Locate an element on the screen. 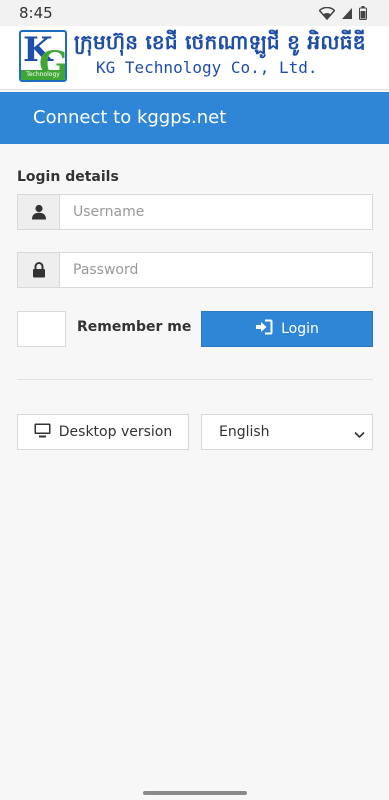 The image size is (389, 800). password-group is located at coordinates (195, 270).